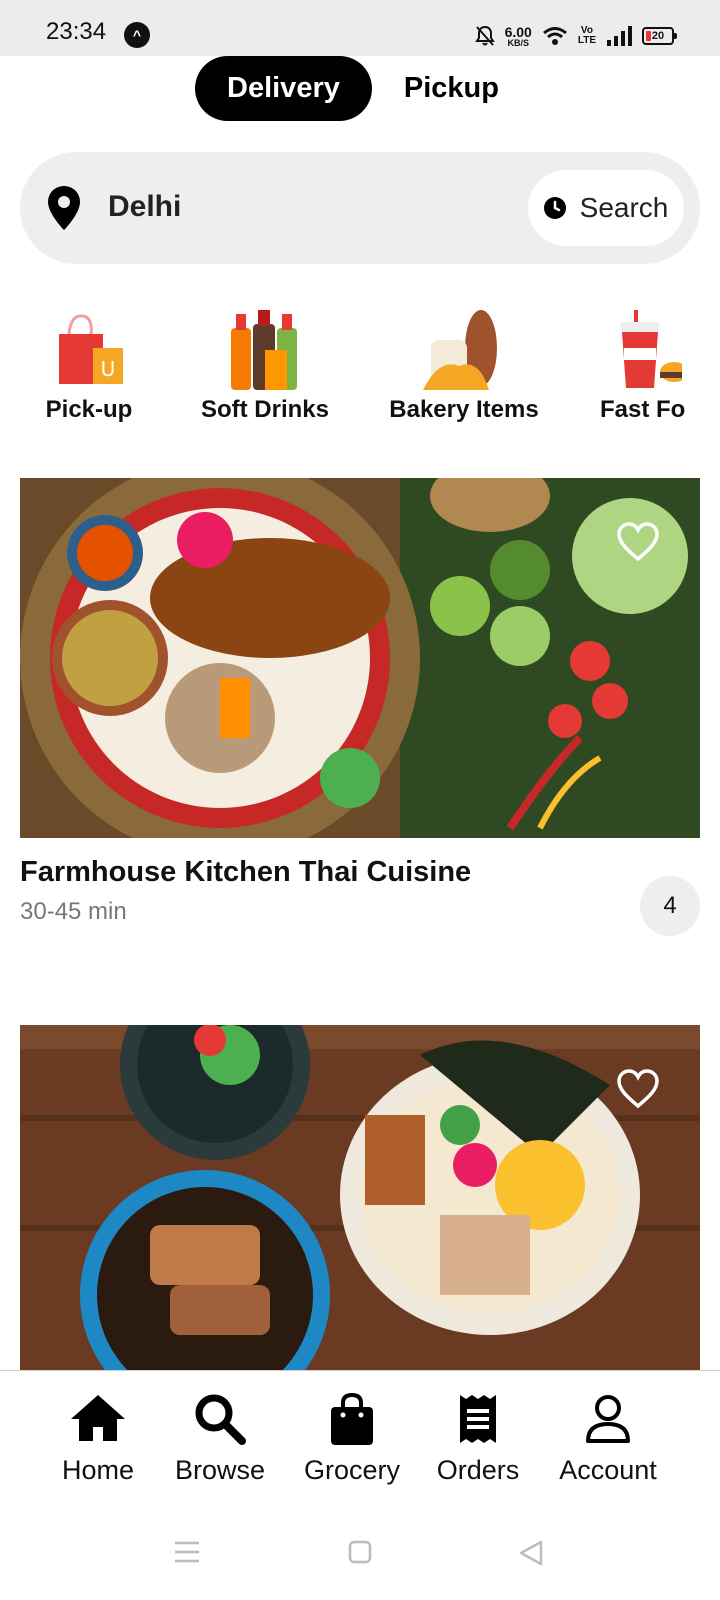 This screenshot has width=720, height=1600. What do you see at coordinates (460, 350) in the screenshot?
I see `bread-icon` at bounding box center [460, 350].